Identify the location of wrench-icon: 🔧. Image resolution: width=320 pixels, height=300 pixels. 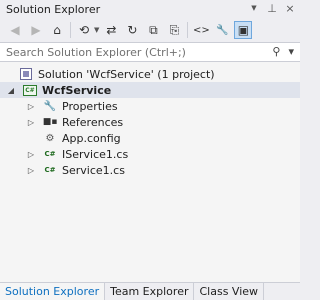
(222, 30).